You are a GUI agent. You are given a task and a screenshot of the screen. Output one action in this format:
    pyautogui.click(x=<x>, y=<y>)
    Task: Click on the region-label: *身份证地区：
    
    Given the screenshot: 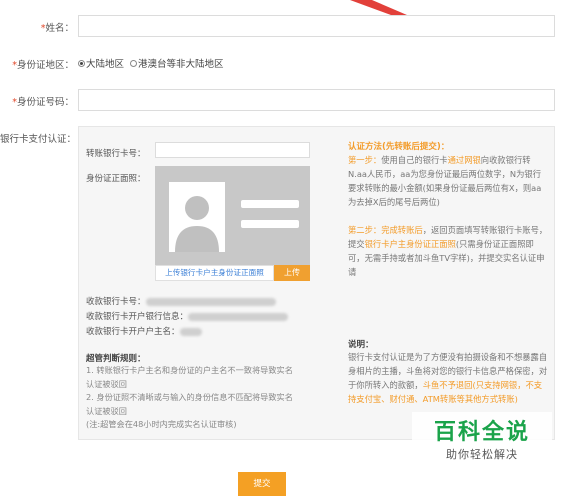 What is the action you would take?
    pyautogui.click(x=43, y=65)
    